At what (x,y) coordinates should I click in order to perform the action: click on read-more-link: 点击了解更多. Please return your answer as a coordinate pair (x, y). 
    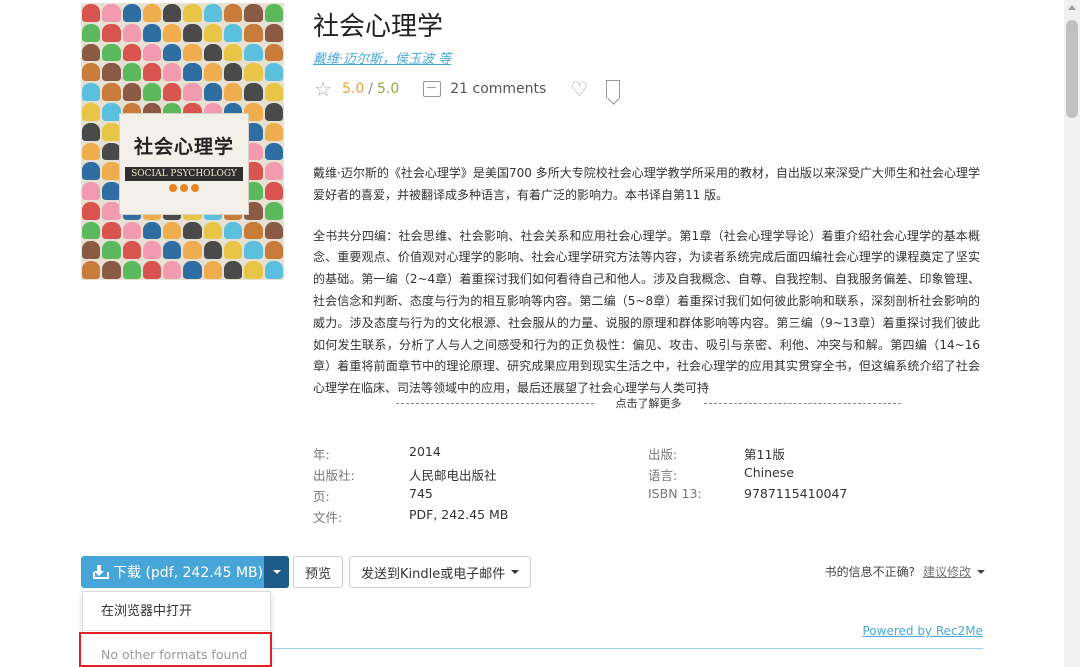
    Looking at the image, I should click on (649, 403).